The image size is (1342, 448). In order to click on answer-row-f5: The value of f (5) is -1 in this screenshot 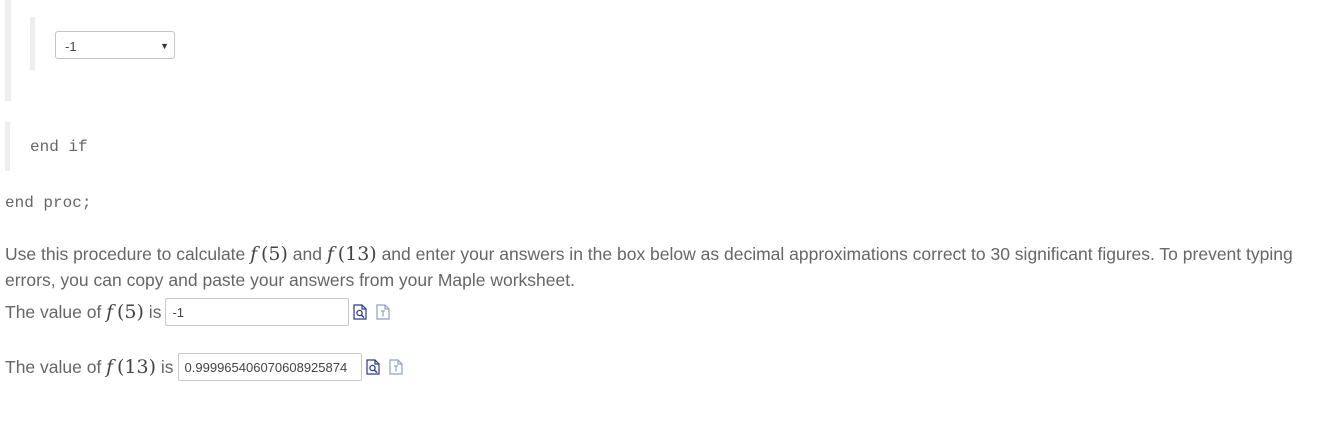, I will do `click(198, 312)`.